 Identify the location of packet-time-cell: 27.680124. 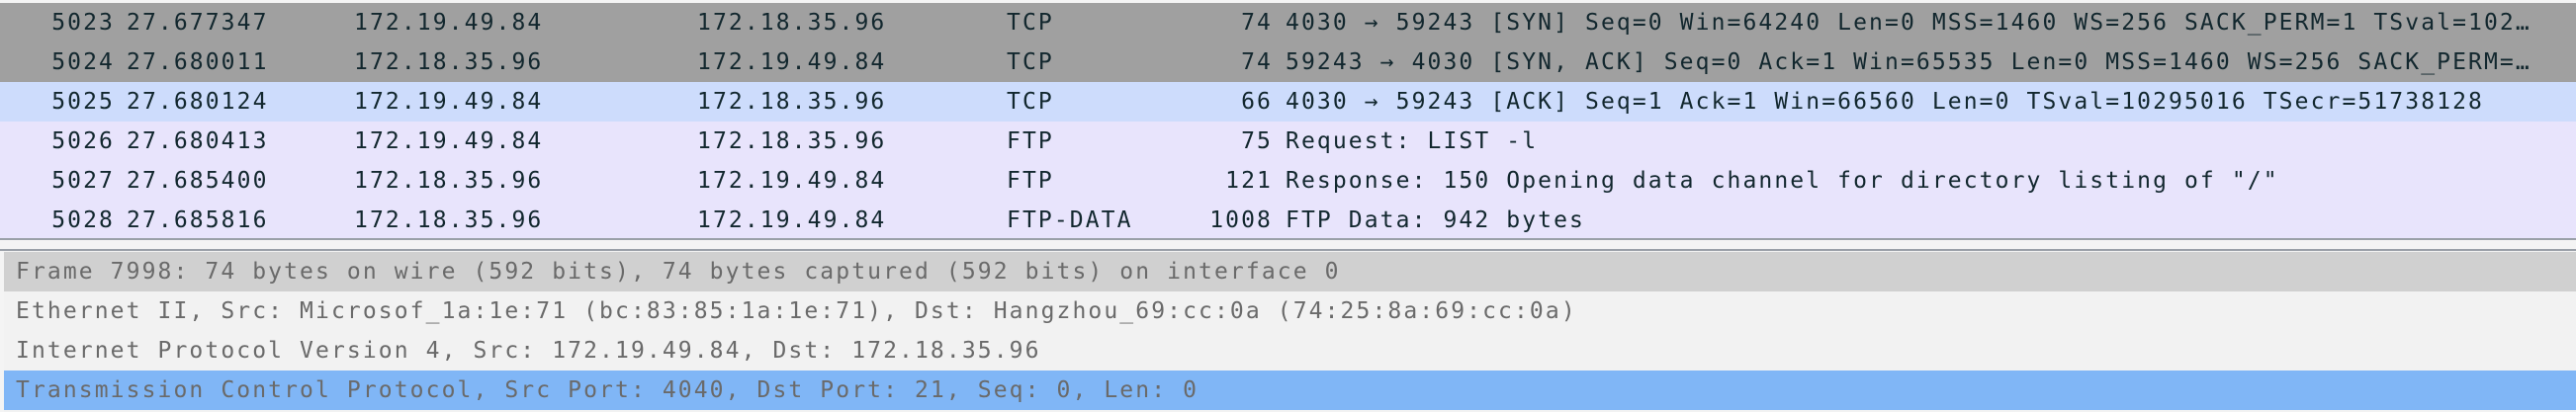
(198, 102).